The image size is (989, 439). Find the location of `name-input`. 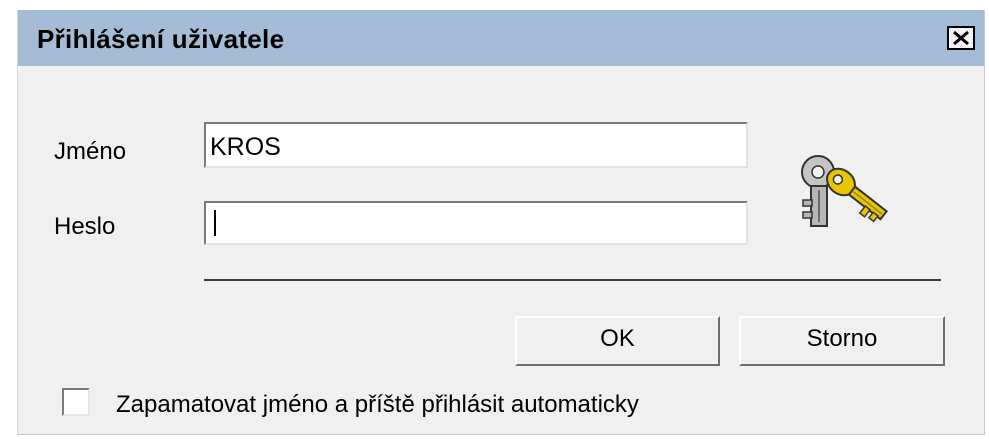

name-input is located at coordinates (476, 145).